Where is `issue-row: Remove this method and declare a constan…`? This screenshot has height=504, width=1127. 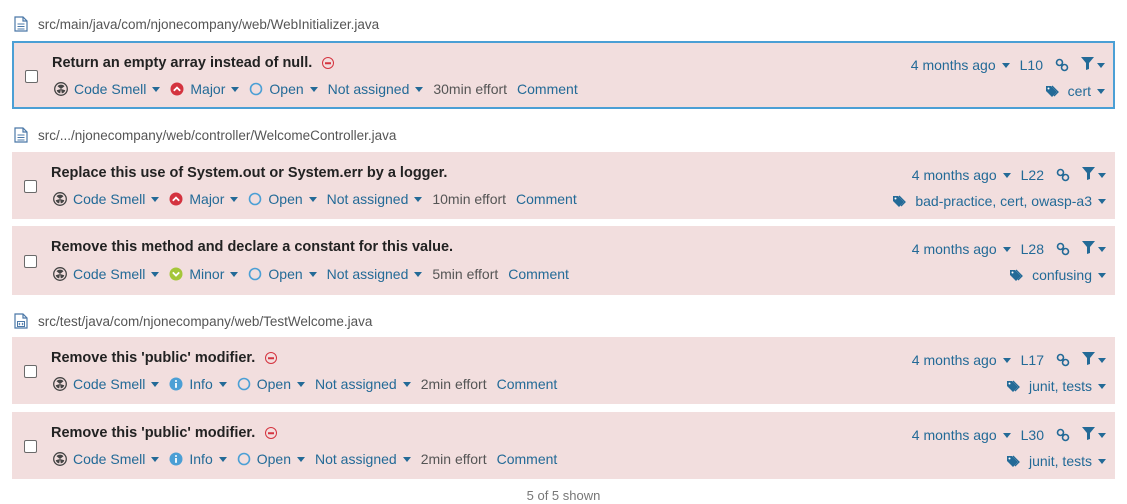
issue-row: Remove this method and declare a constan… is located at coordinates (563, 260).